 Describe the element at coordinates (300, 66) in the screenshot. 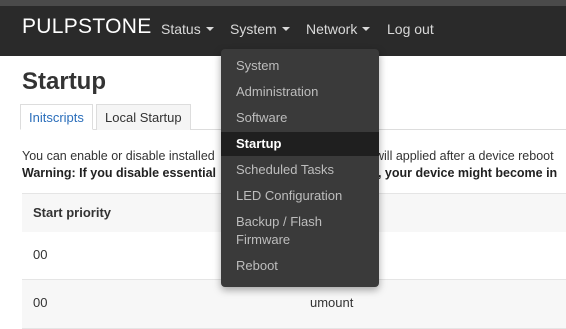

I see `menu-item-system: System` at that location.